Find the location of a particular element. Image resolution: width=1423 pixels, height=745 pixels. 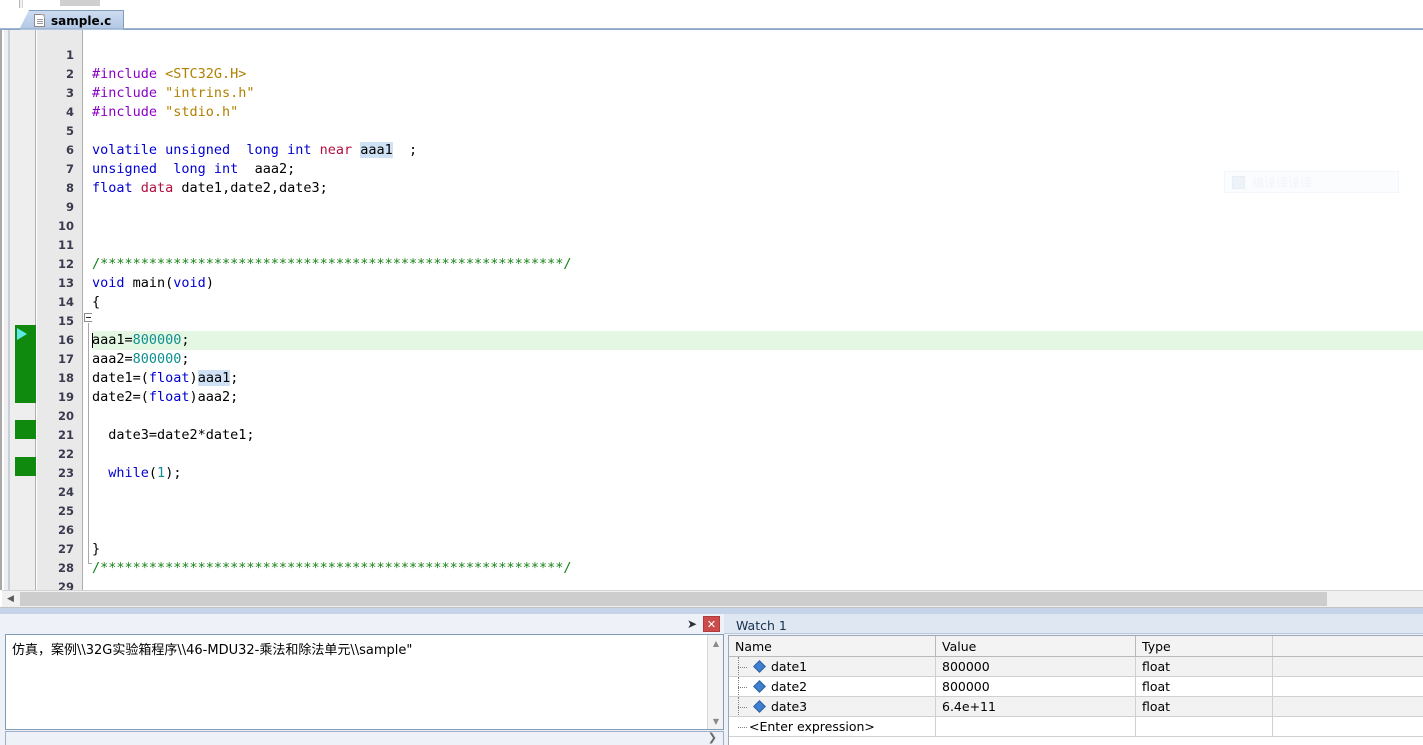

code-line: aaa1=800000; is located at coordinates (141, 340).